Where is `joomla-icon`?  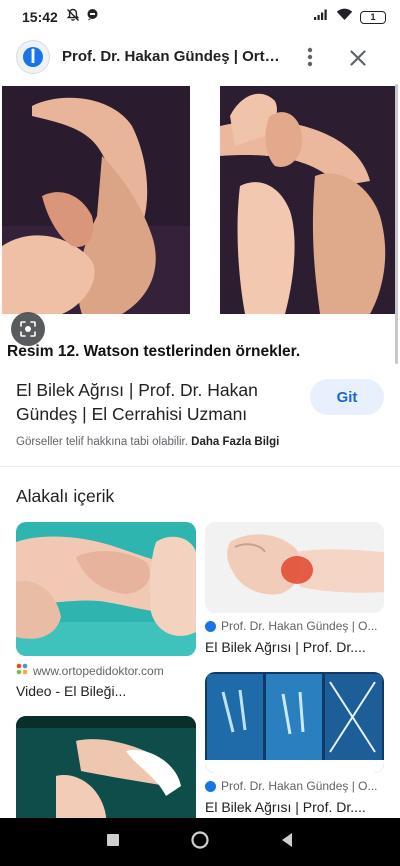 joomla-icon is located at coordinates (22, 670).